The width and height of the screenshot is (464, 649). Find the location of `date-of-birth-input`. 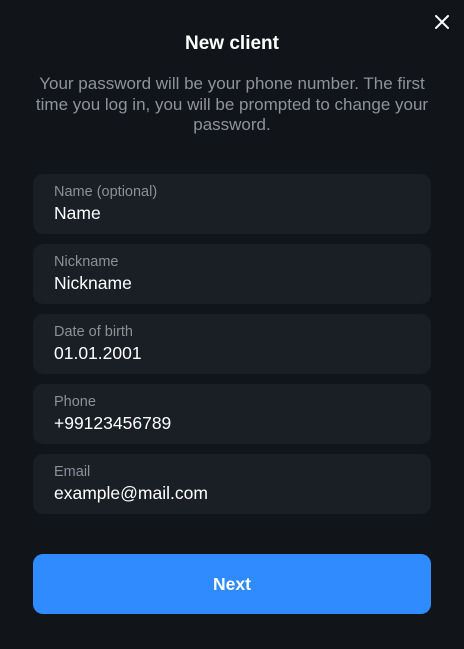

date-of-birth-input is located at coordinates (232, 353).